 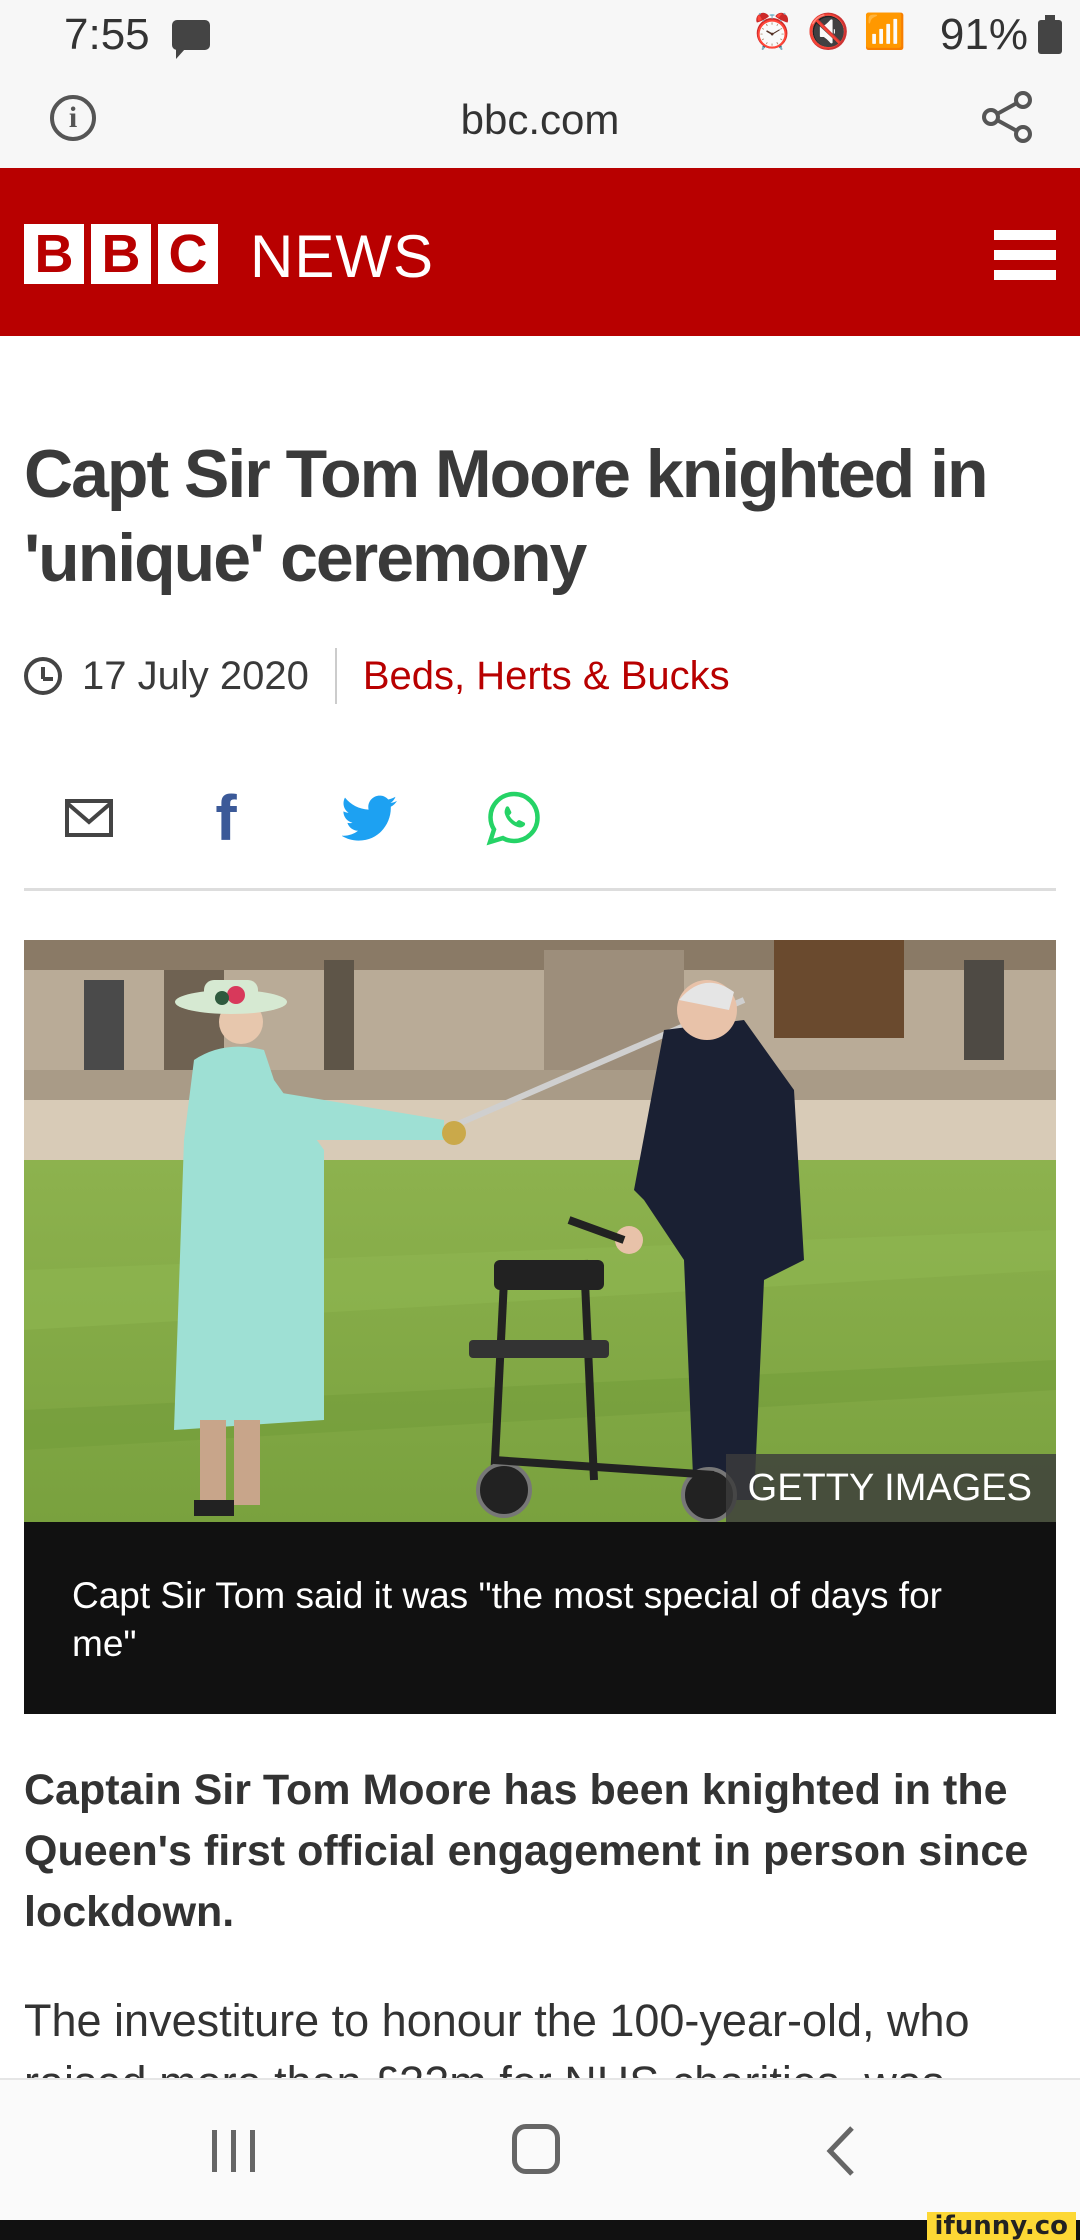 I want to click on bottom-strip, so click(x=540, y=2230).